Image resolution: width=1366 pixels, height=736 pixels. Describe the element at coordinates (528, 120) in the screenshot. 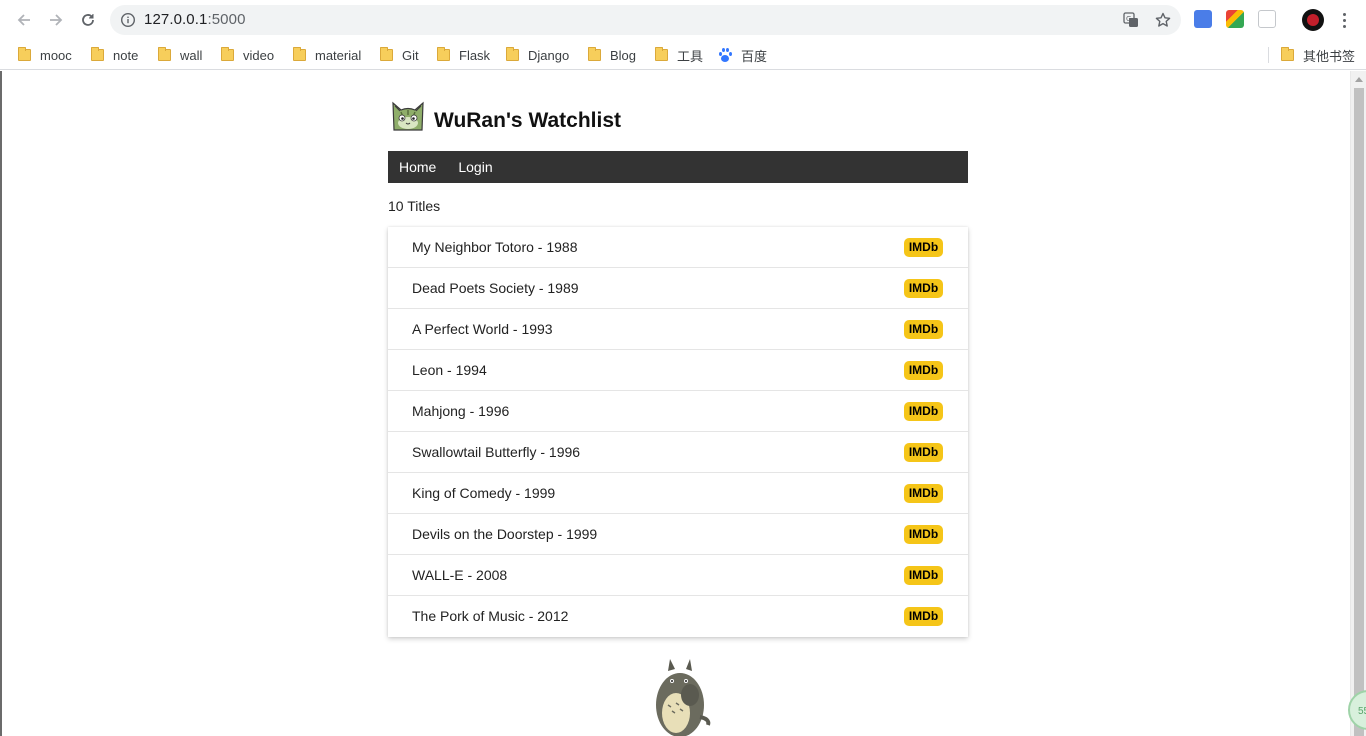

I see `site-title: WuRan's Watchlist` at that location.